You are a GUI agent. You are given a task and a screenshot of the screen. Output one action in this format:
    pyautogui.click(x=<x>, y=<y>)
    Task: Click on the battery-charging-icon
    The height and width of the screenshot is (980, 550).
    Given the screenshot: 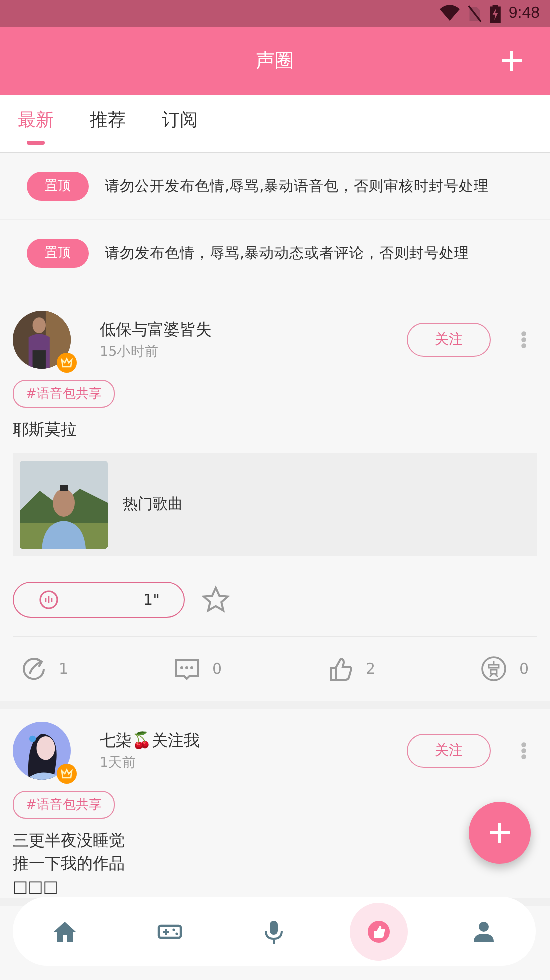 What is the action you would take?
    pyautogui.click(x=495, y=13)
    